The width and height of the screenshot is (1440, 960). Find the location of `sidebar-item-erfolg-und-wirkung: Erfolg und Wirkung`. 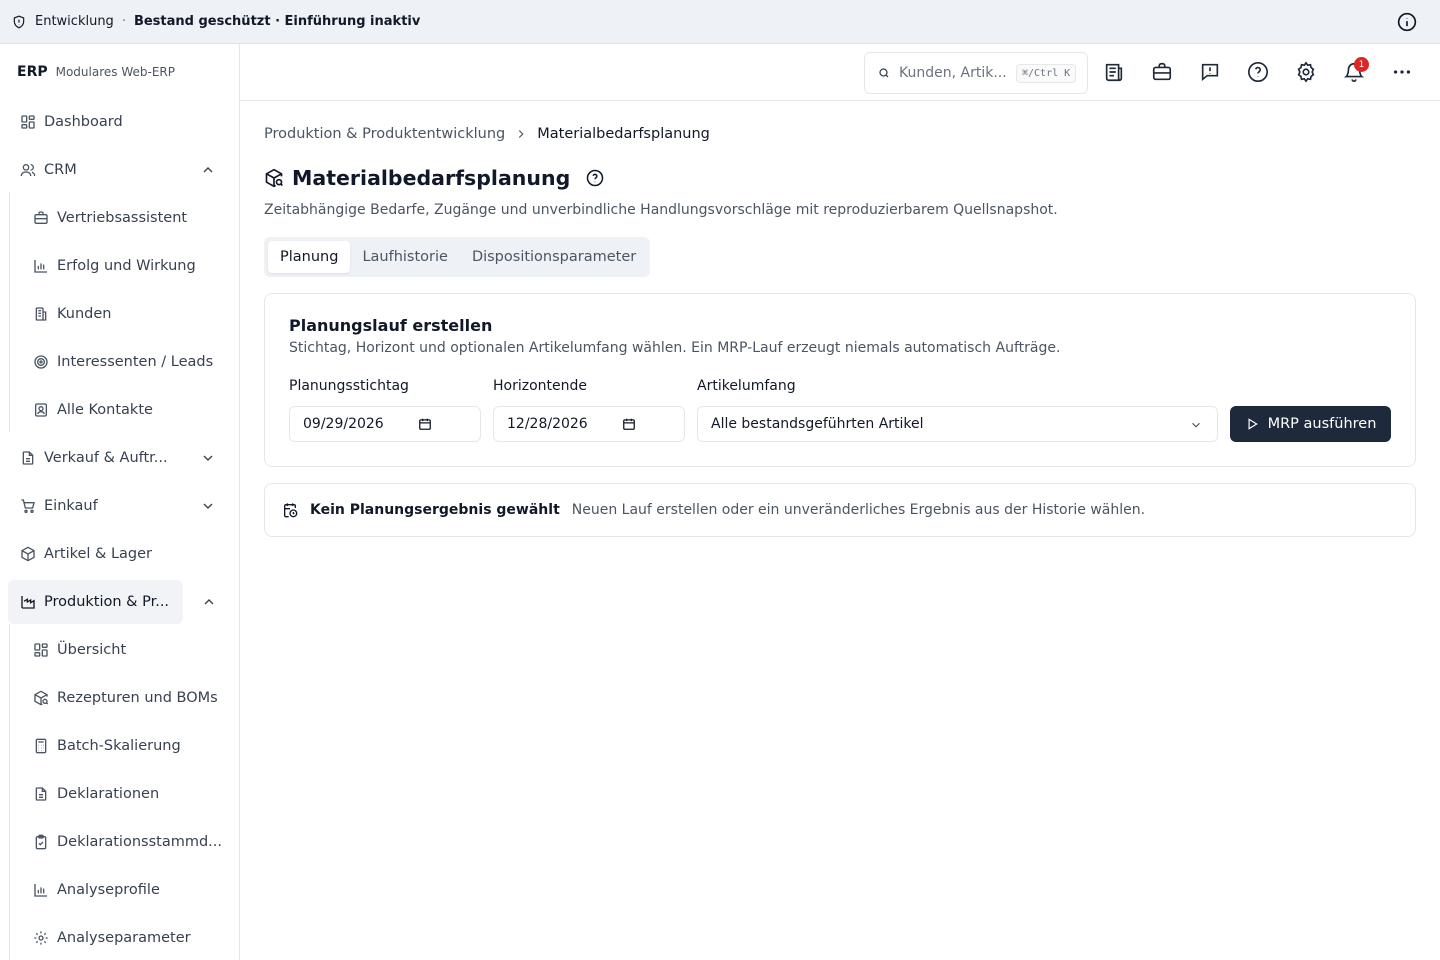

sidebar-item-erfolg-und-wirkung: Erfolg und Wirkung is located at coordinates (121, 266).